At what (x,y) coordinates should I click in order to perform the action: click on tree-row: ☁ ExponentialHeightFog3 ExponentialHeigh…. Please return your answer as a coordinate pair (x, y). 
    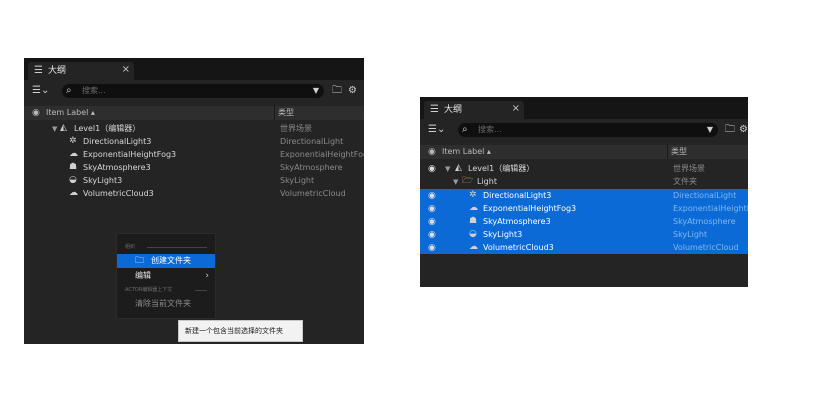
    Looking at the image, I should click on (194, 154).